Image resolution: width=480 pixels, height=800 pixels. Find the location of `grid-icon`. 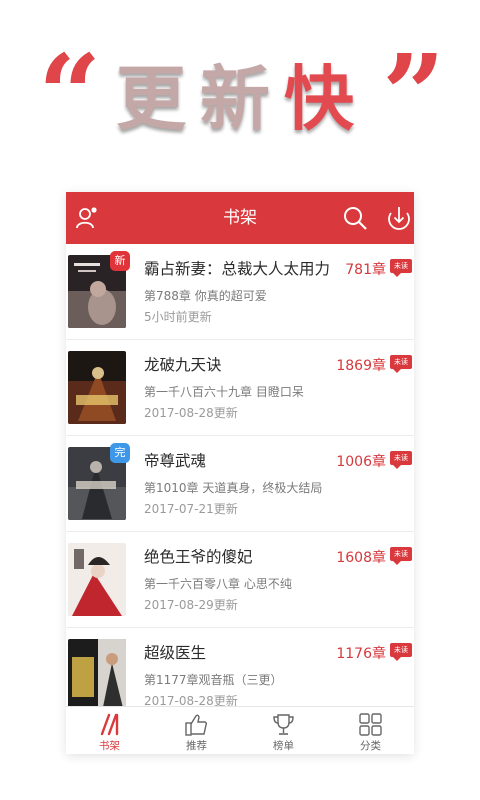

grid-icon is located at coordinates (370, 724).